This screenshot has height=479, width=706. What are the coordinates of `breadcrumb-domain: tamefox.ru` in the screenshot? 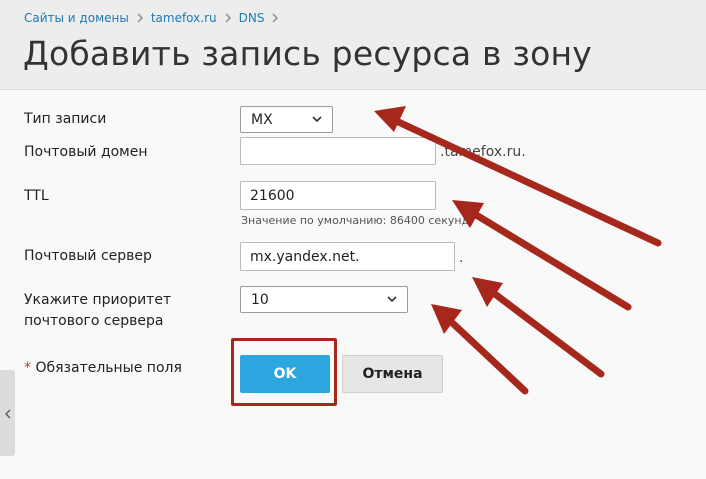 It's located at (184, 18).